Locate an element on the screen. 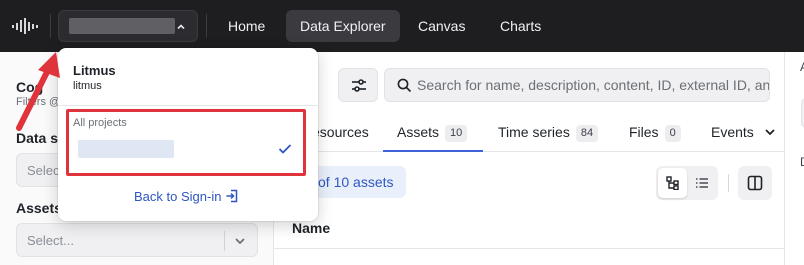 This screenshot has width=804, height=265. sidebar-title: Cog is located at coordinates (30, 87).